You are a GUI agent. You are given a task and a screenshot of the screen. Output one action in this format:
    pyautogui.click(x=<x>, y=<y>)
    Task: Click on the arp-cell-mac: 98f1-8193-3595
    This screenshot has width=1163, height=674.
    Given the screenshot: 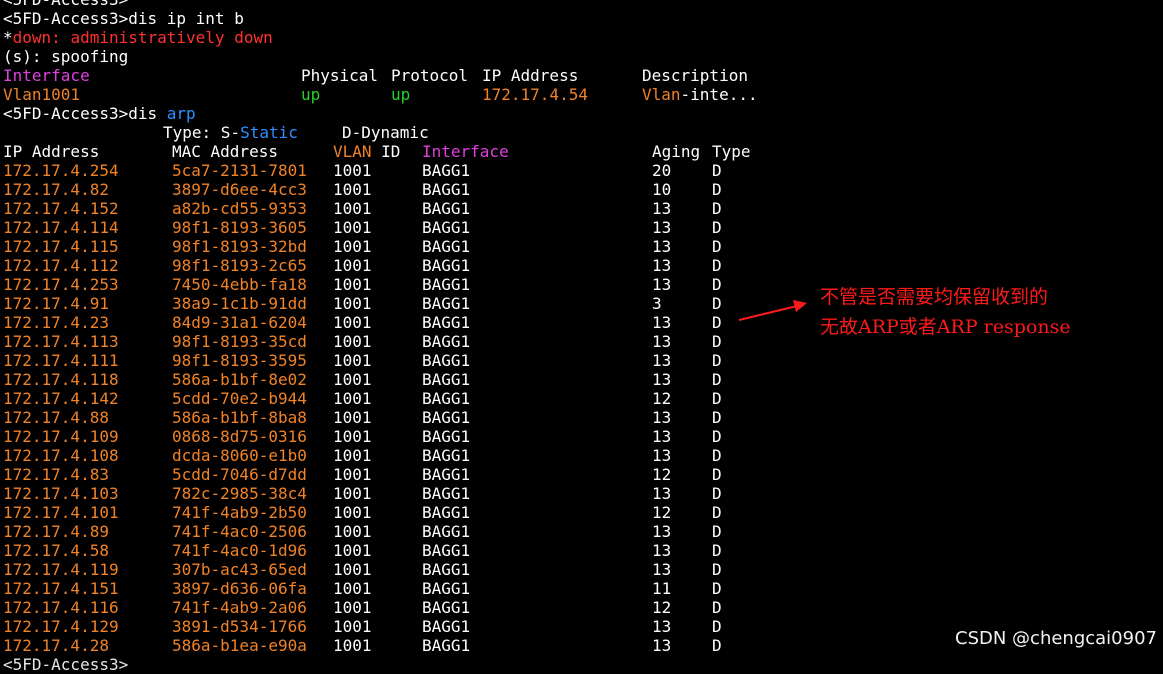 What is the action you would take?
    pyautogui.click(x=239, y=360)
    